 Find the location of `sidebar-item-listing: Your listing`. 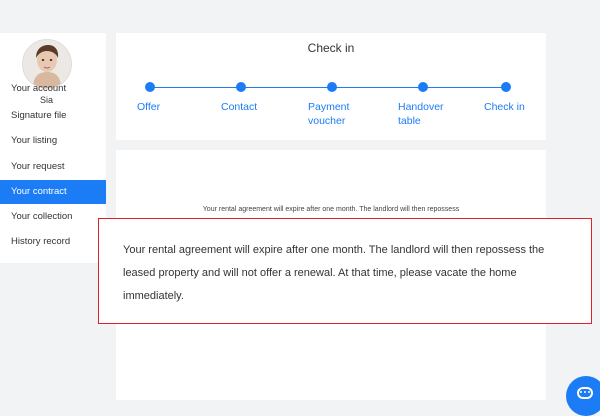

sidebar-item-listing: Your listing is located at coordinates (53, 141).